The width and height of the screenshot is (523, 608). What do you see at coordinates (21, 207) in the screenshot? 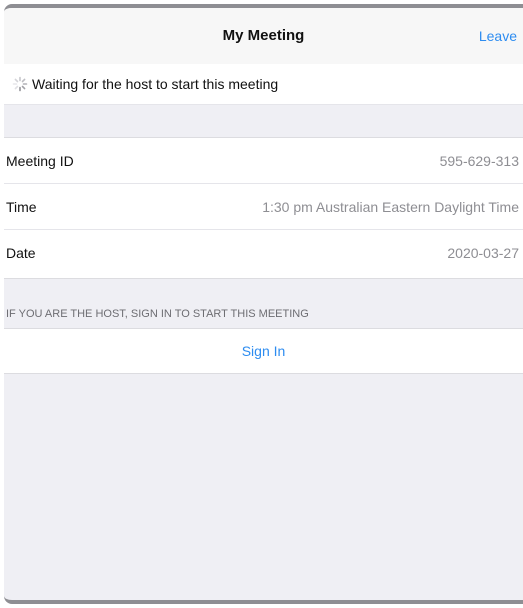
I see `time-label: Time` at bounding box center [21, 207].